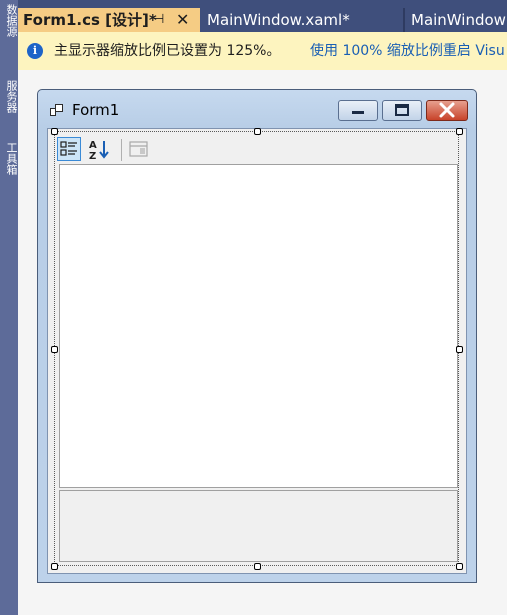 This screenshot has width=507, height=615. Describe the element at coordinates (9, 39) in the screenshot. I see `rail-tab-data-sources: 数据源` at that location.